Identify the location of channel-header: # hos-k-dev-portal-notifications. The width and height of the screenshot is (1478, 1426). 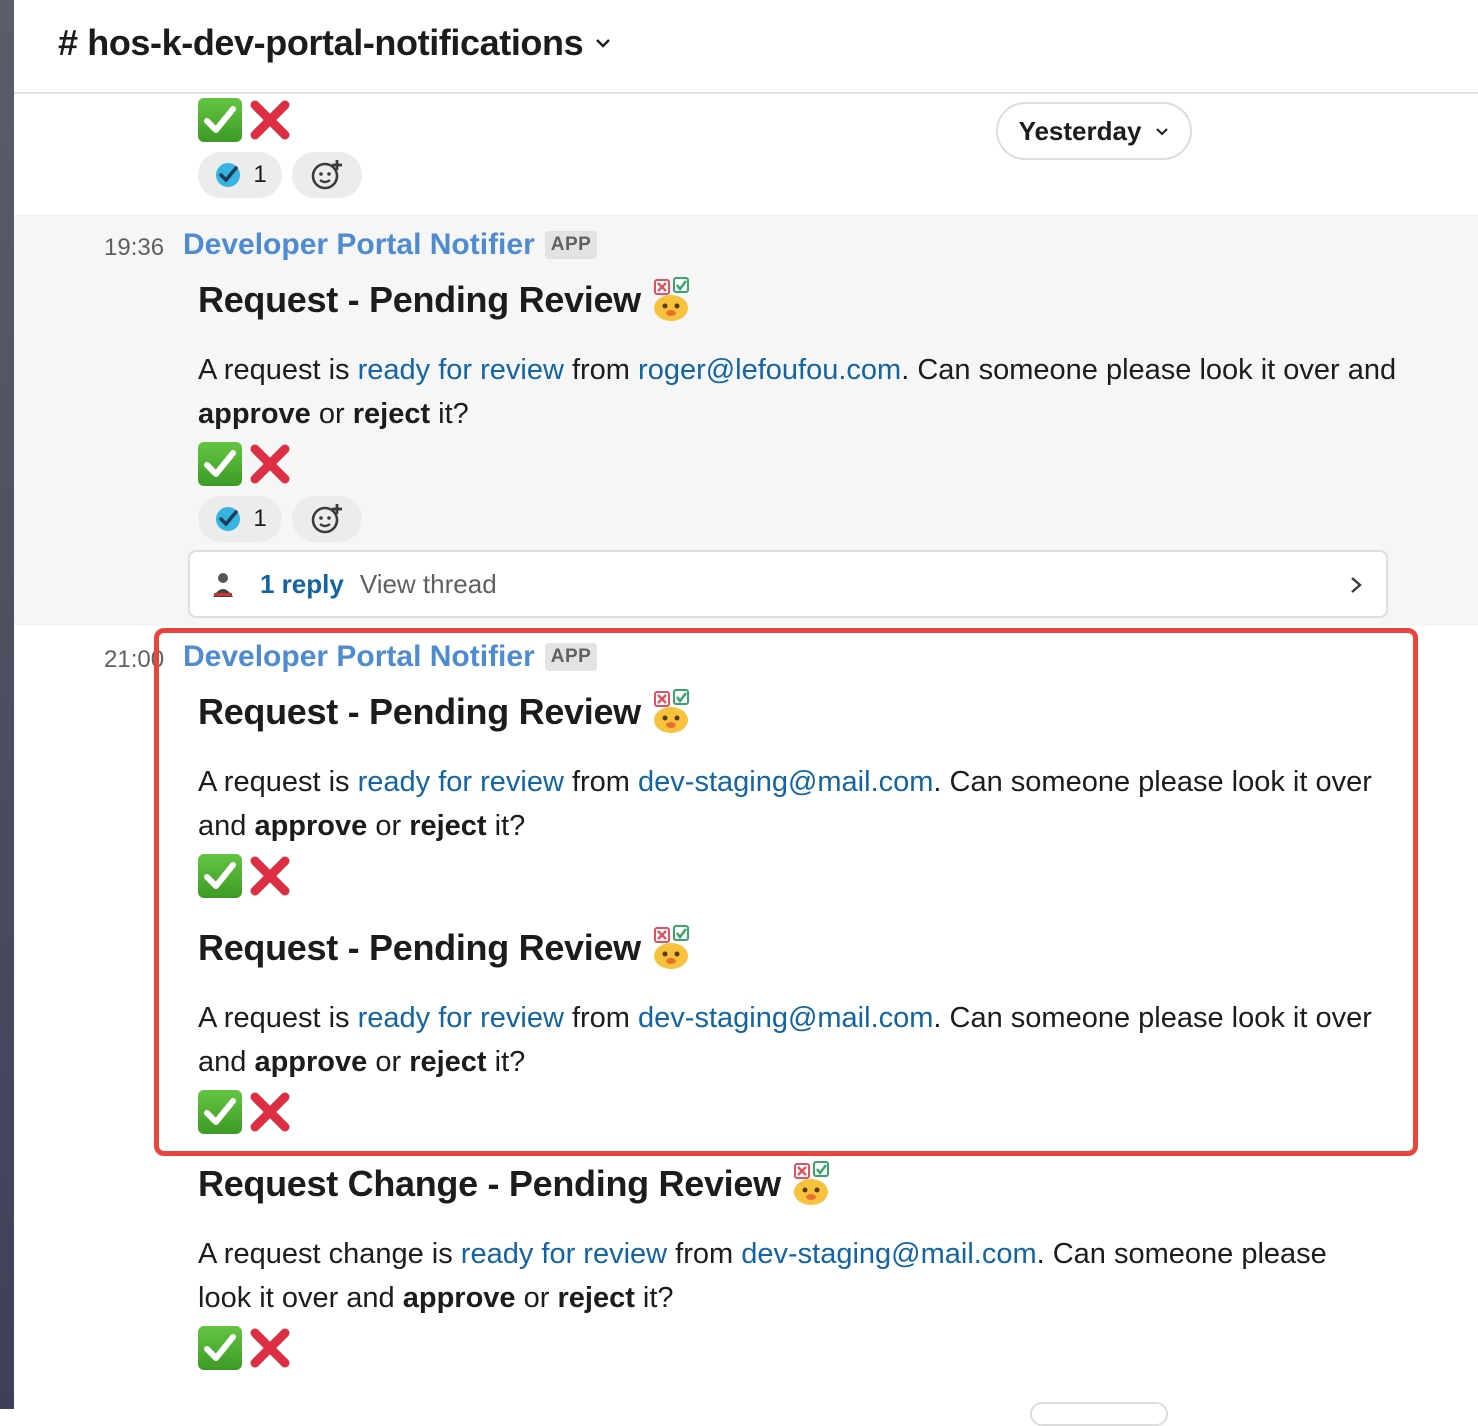
(746, 47).